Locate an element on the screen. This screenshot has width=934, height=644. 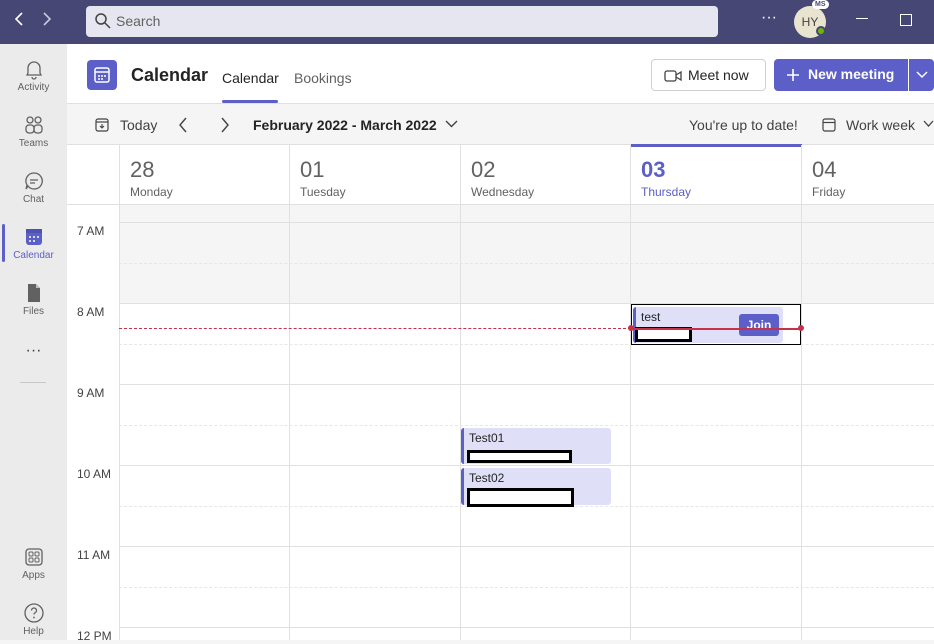
presence-available-icon is located at coordinates (821, 31).